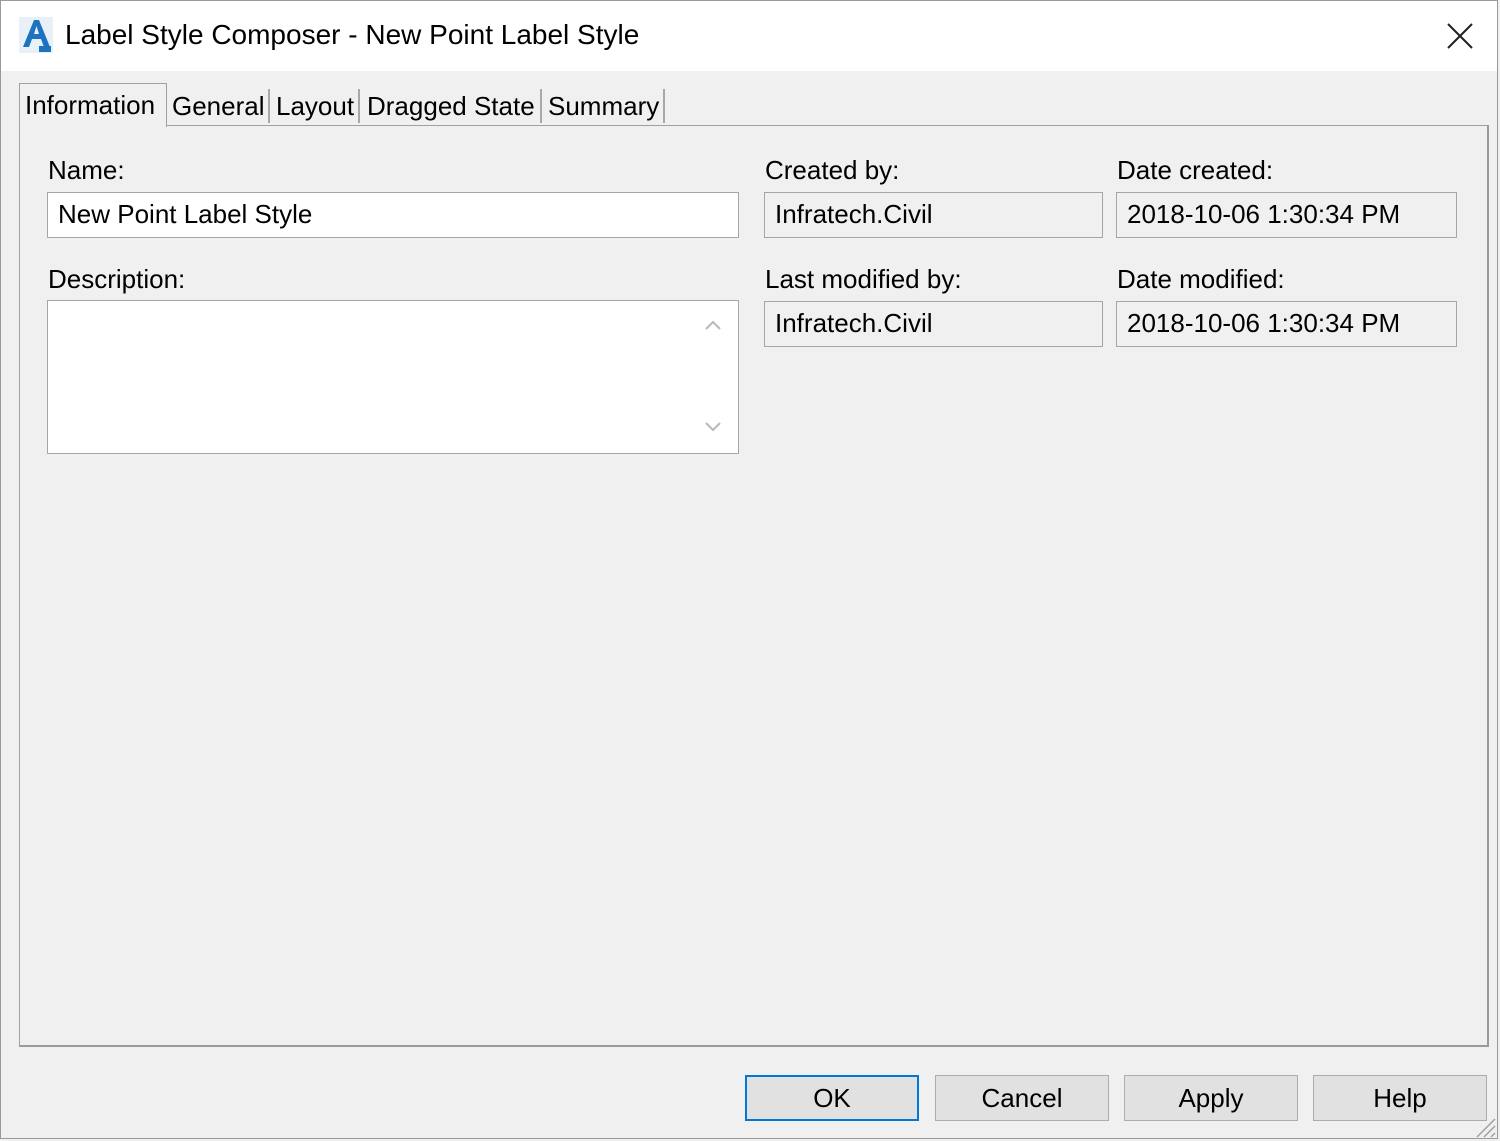 This screenshot has width=1500, height=1141. What do you see at coordinates (36, 35) in the screenshot?
I see `autocad-civil-icon` at bounding box center [36, 35].